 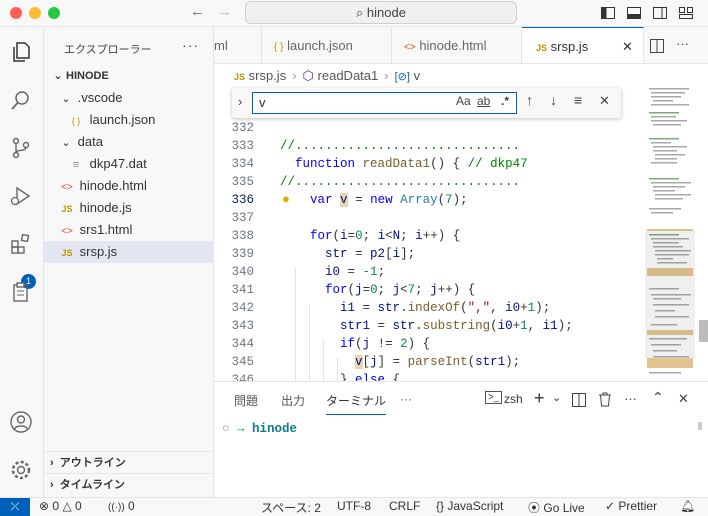 I want to click on zoom-window-button, so click(x=54, y=13).